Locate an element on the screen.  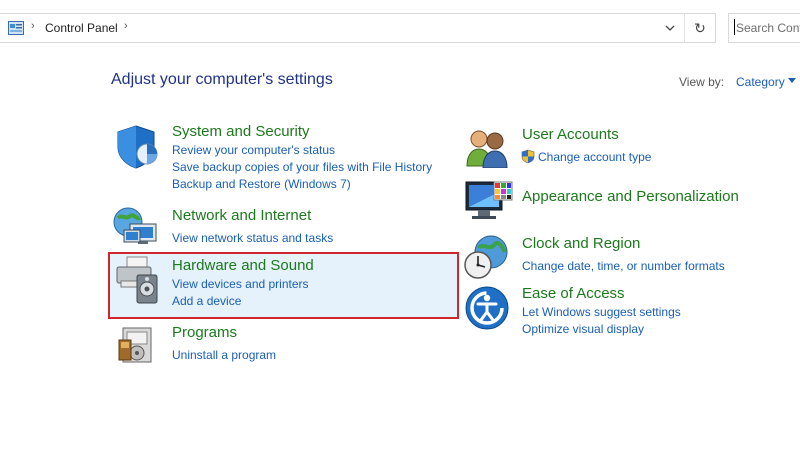
monitor-palette-icon is located at coordinates (489, 205).